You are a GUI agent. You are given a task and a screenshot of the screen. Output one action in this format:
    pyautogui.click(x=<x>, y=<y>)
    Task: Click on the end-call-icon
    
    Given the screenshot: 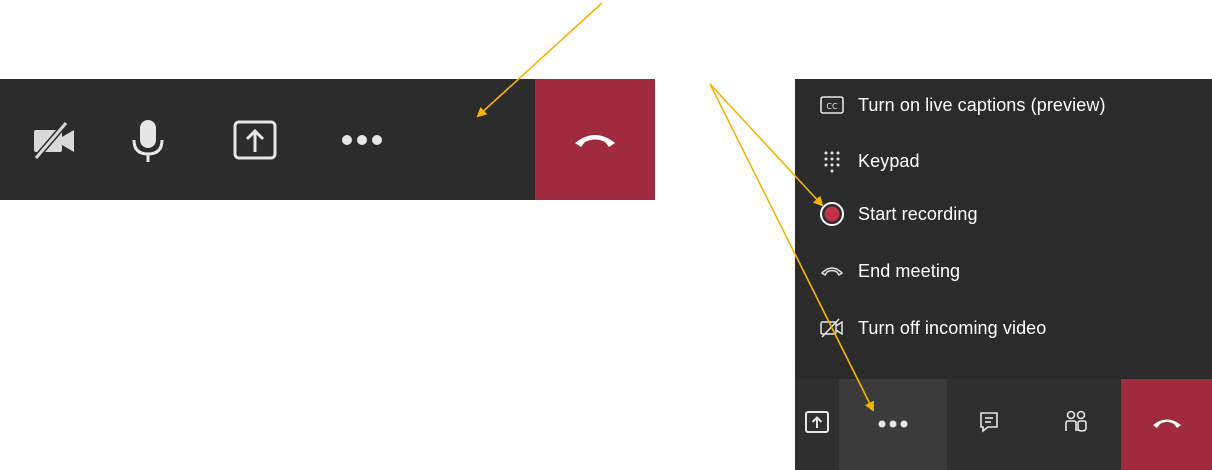 What is the action you would take?
    pyautogui.click(x=832, y=271)
    